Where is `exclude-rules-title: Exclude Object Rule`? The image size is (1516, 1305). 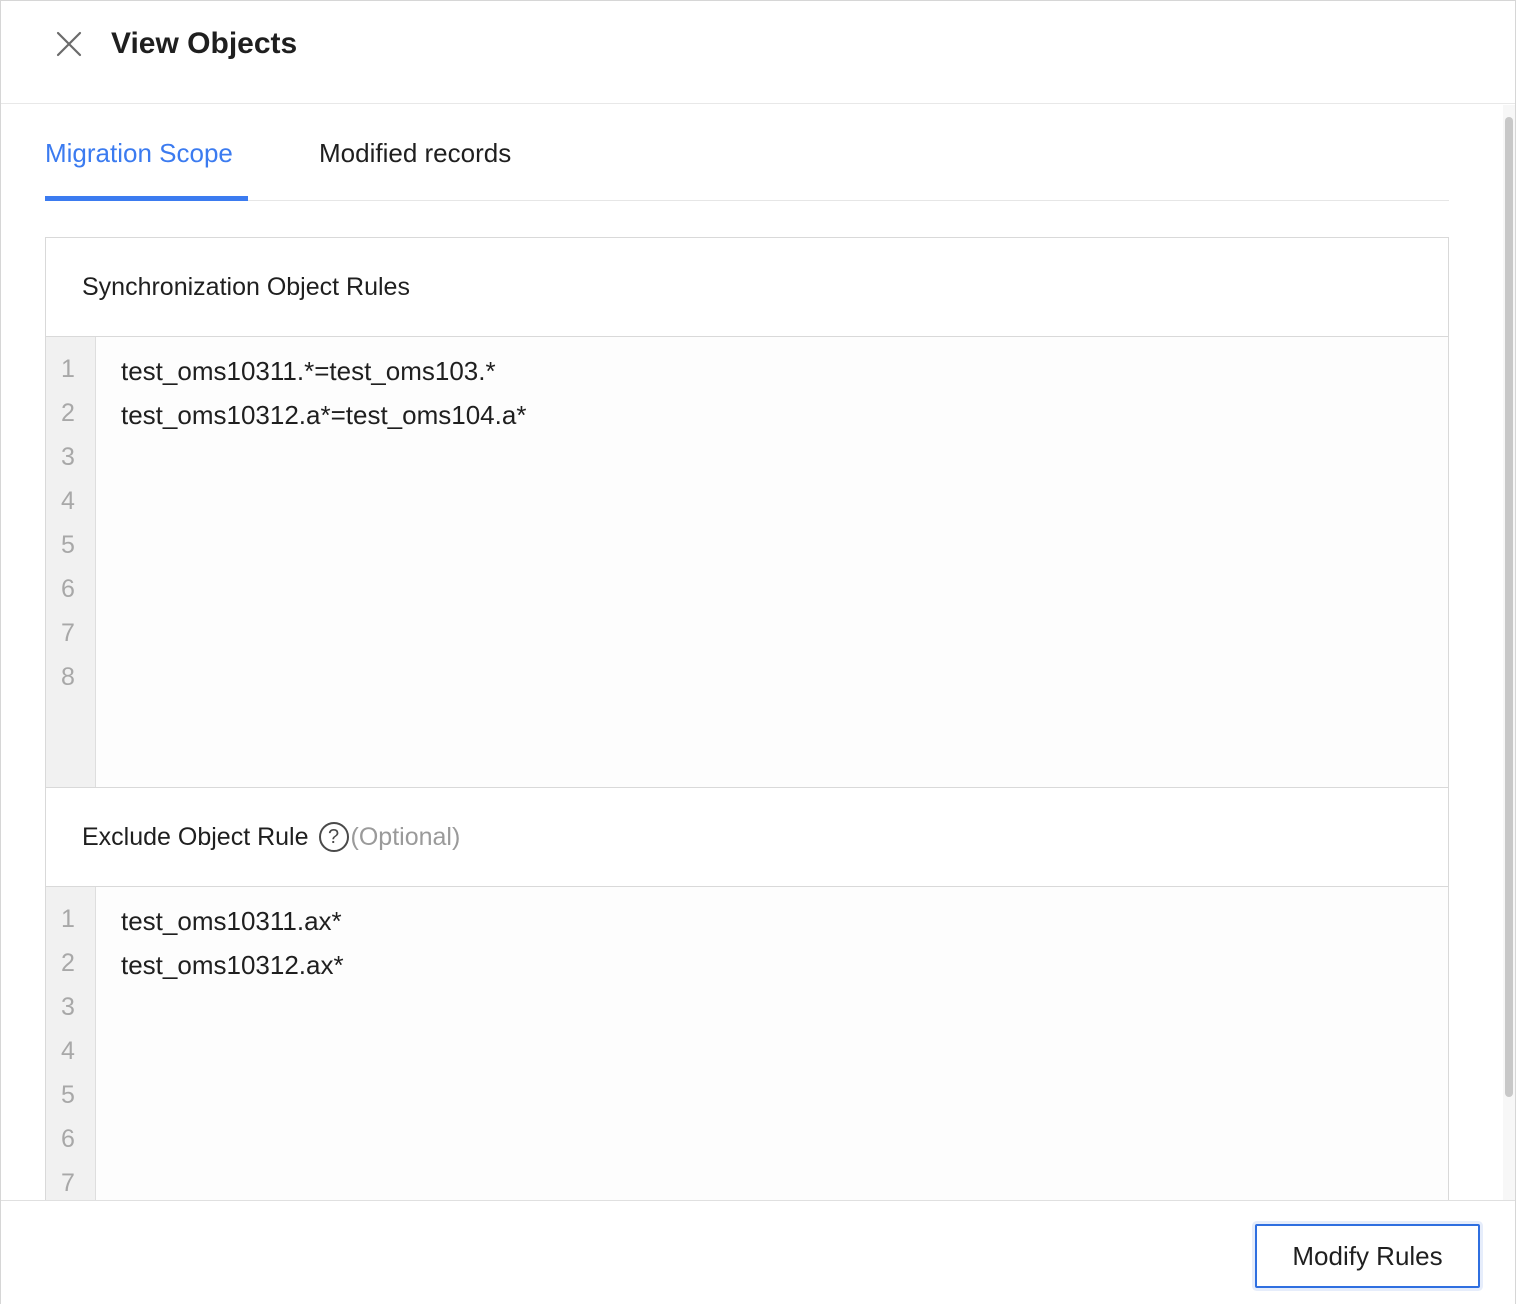
exclude-rules-title: Exclude Object Rule is located at coordinates (195, 837).